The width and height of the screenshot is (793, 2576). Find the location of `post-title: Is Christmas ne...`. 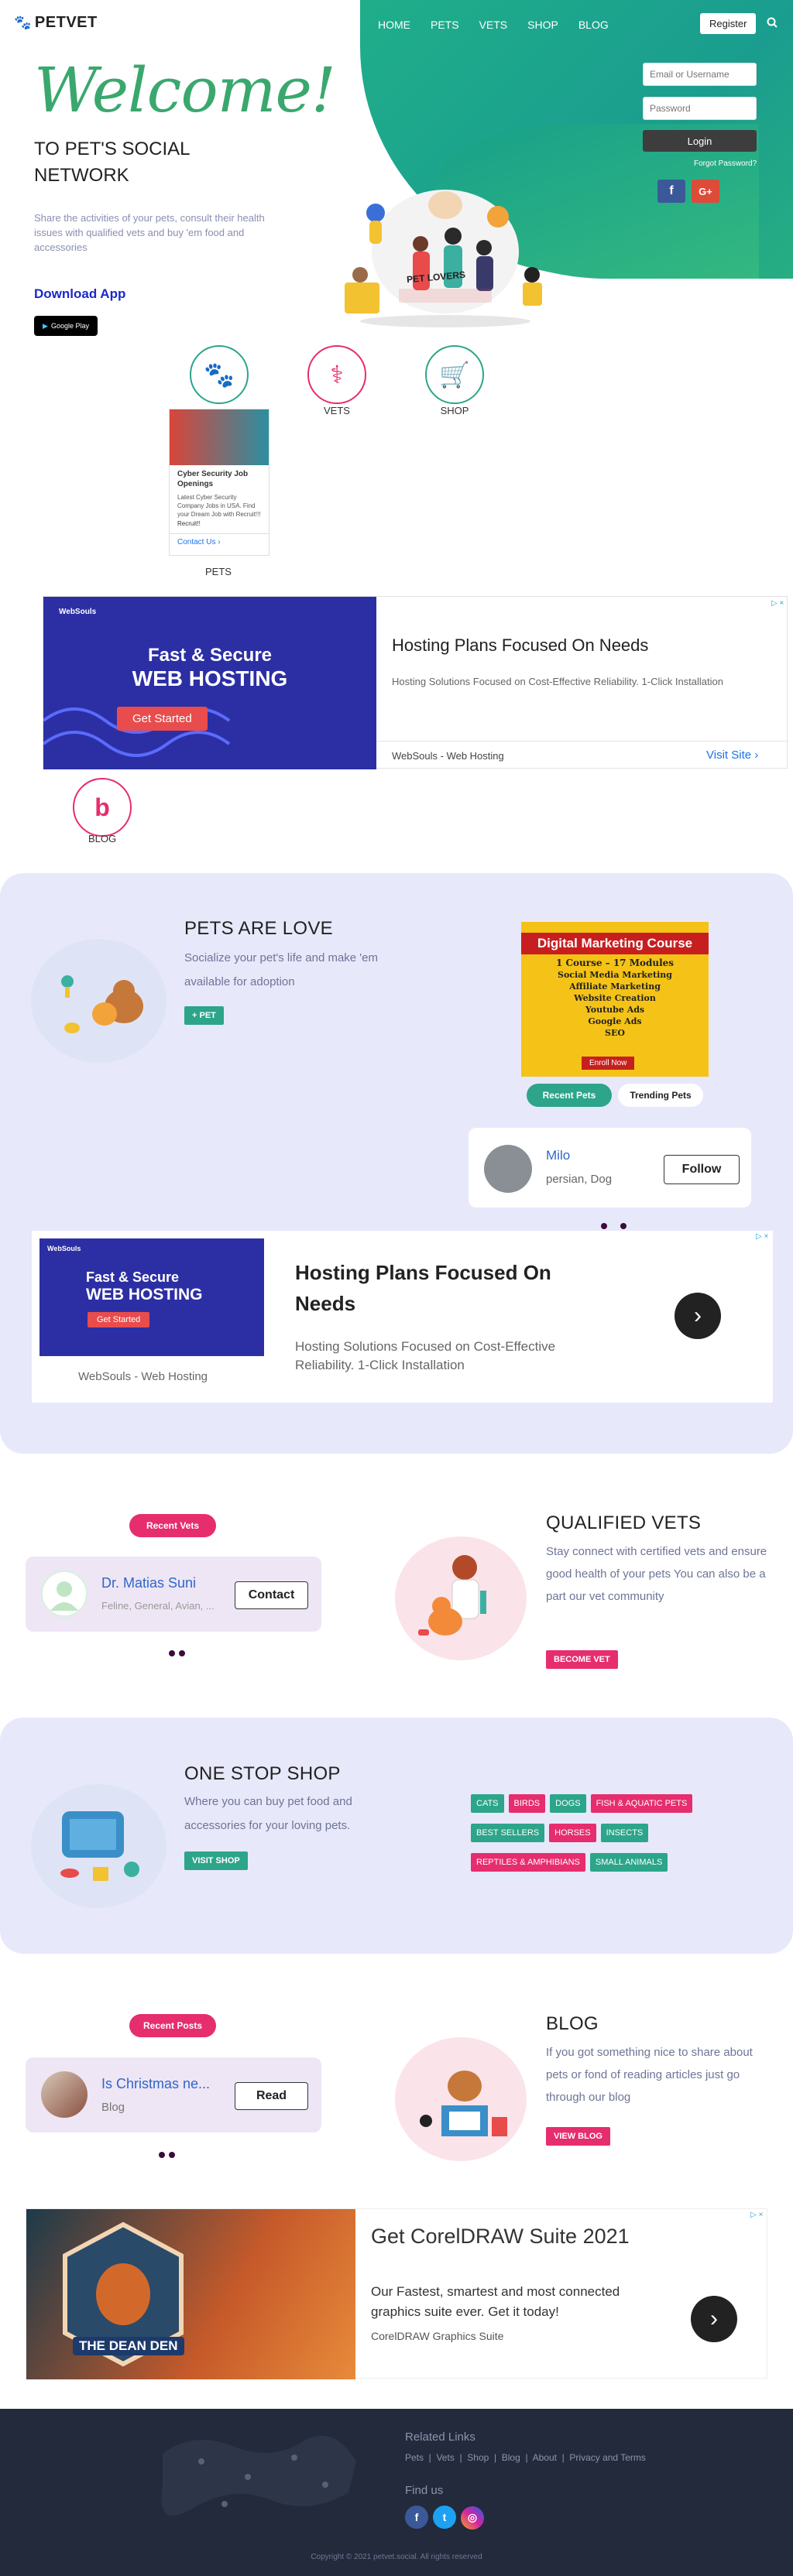

post-title: Is Christmas ne... is located at coordinates (155, 2084).